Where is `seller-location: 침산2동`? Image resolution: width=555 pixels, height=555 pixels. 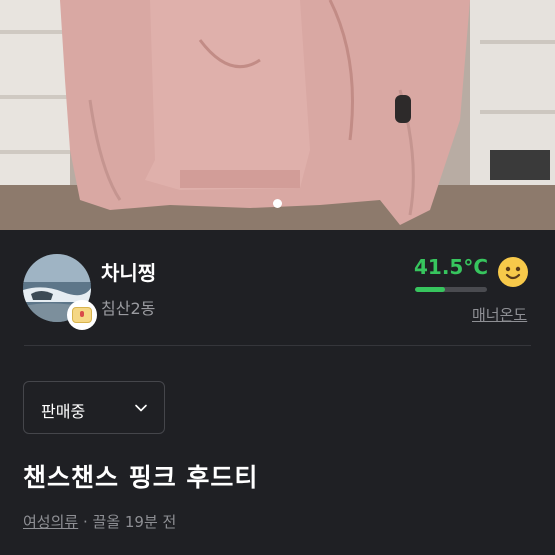 seller-location: 침산2동 is located at coordinates (128, 308).